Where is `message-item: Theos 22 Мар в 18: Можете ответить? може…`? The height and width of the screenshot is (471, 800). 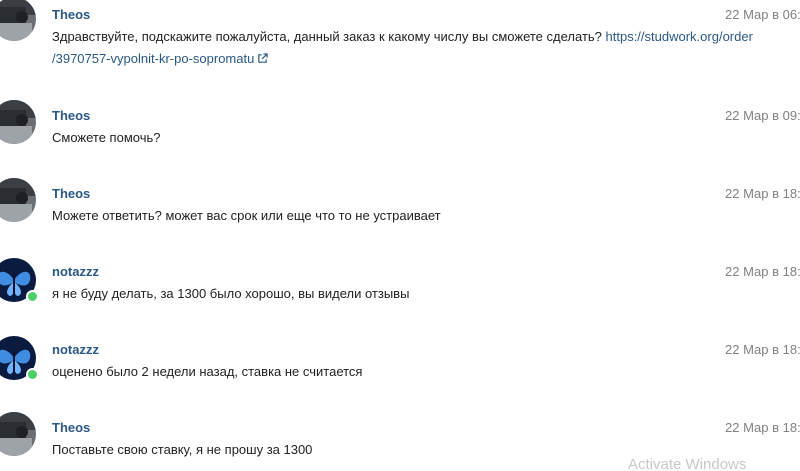 message-item: Theos 22 Мар в 18: Можете ответить? може… is located at coordinates (400, 208).